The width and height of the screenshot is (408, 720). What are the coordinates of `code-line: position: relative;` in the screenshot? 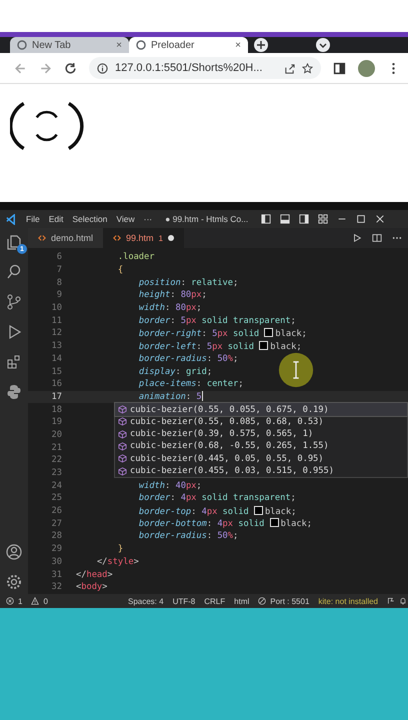 It's located at (188, 283).